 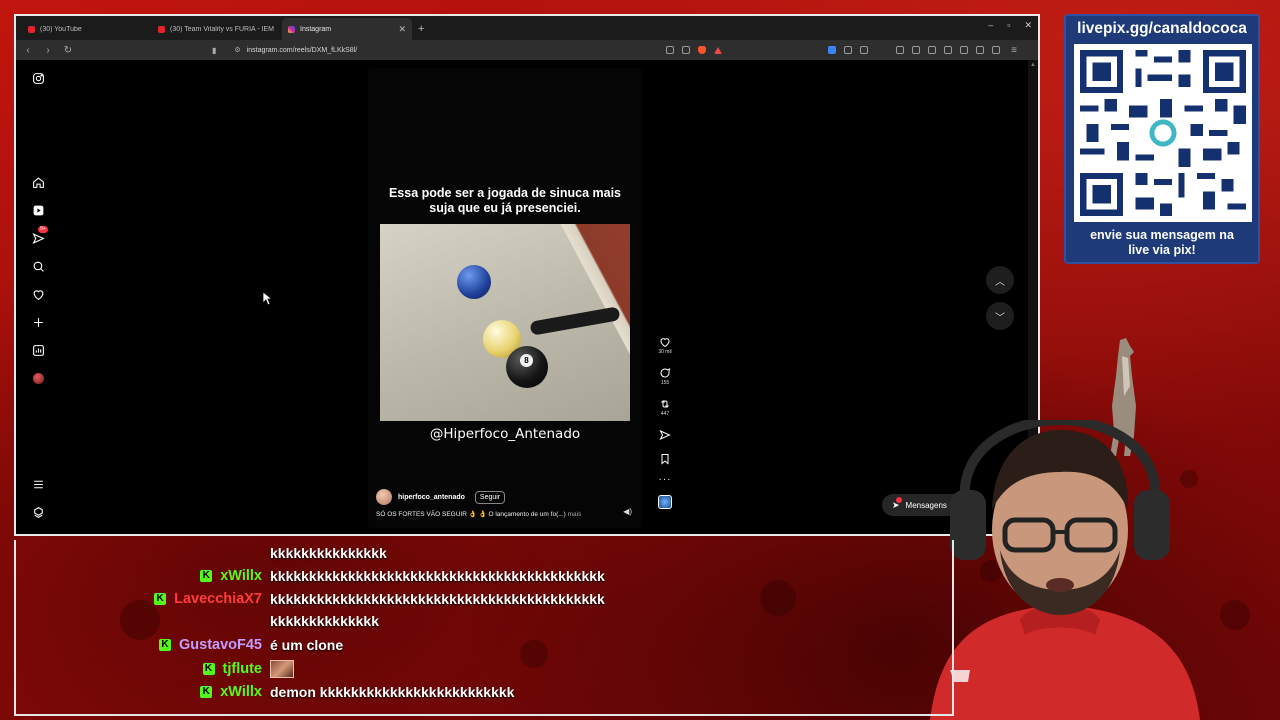 I want to click on pool-cue, so click(x=575, y=321).